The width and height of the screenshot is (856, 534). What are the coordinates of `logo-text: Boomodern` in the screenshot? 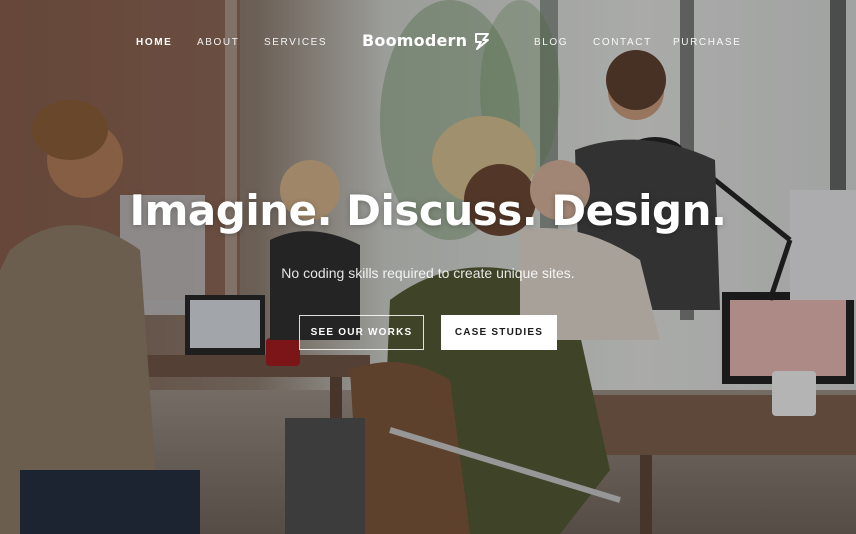 It's located at (415, 40).